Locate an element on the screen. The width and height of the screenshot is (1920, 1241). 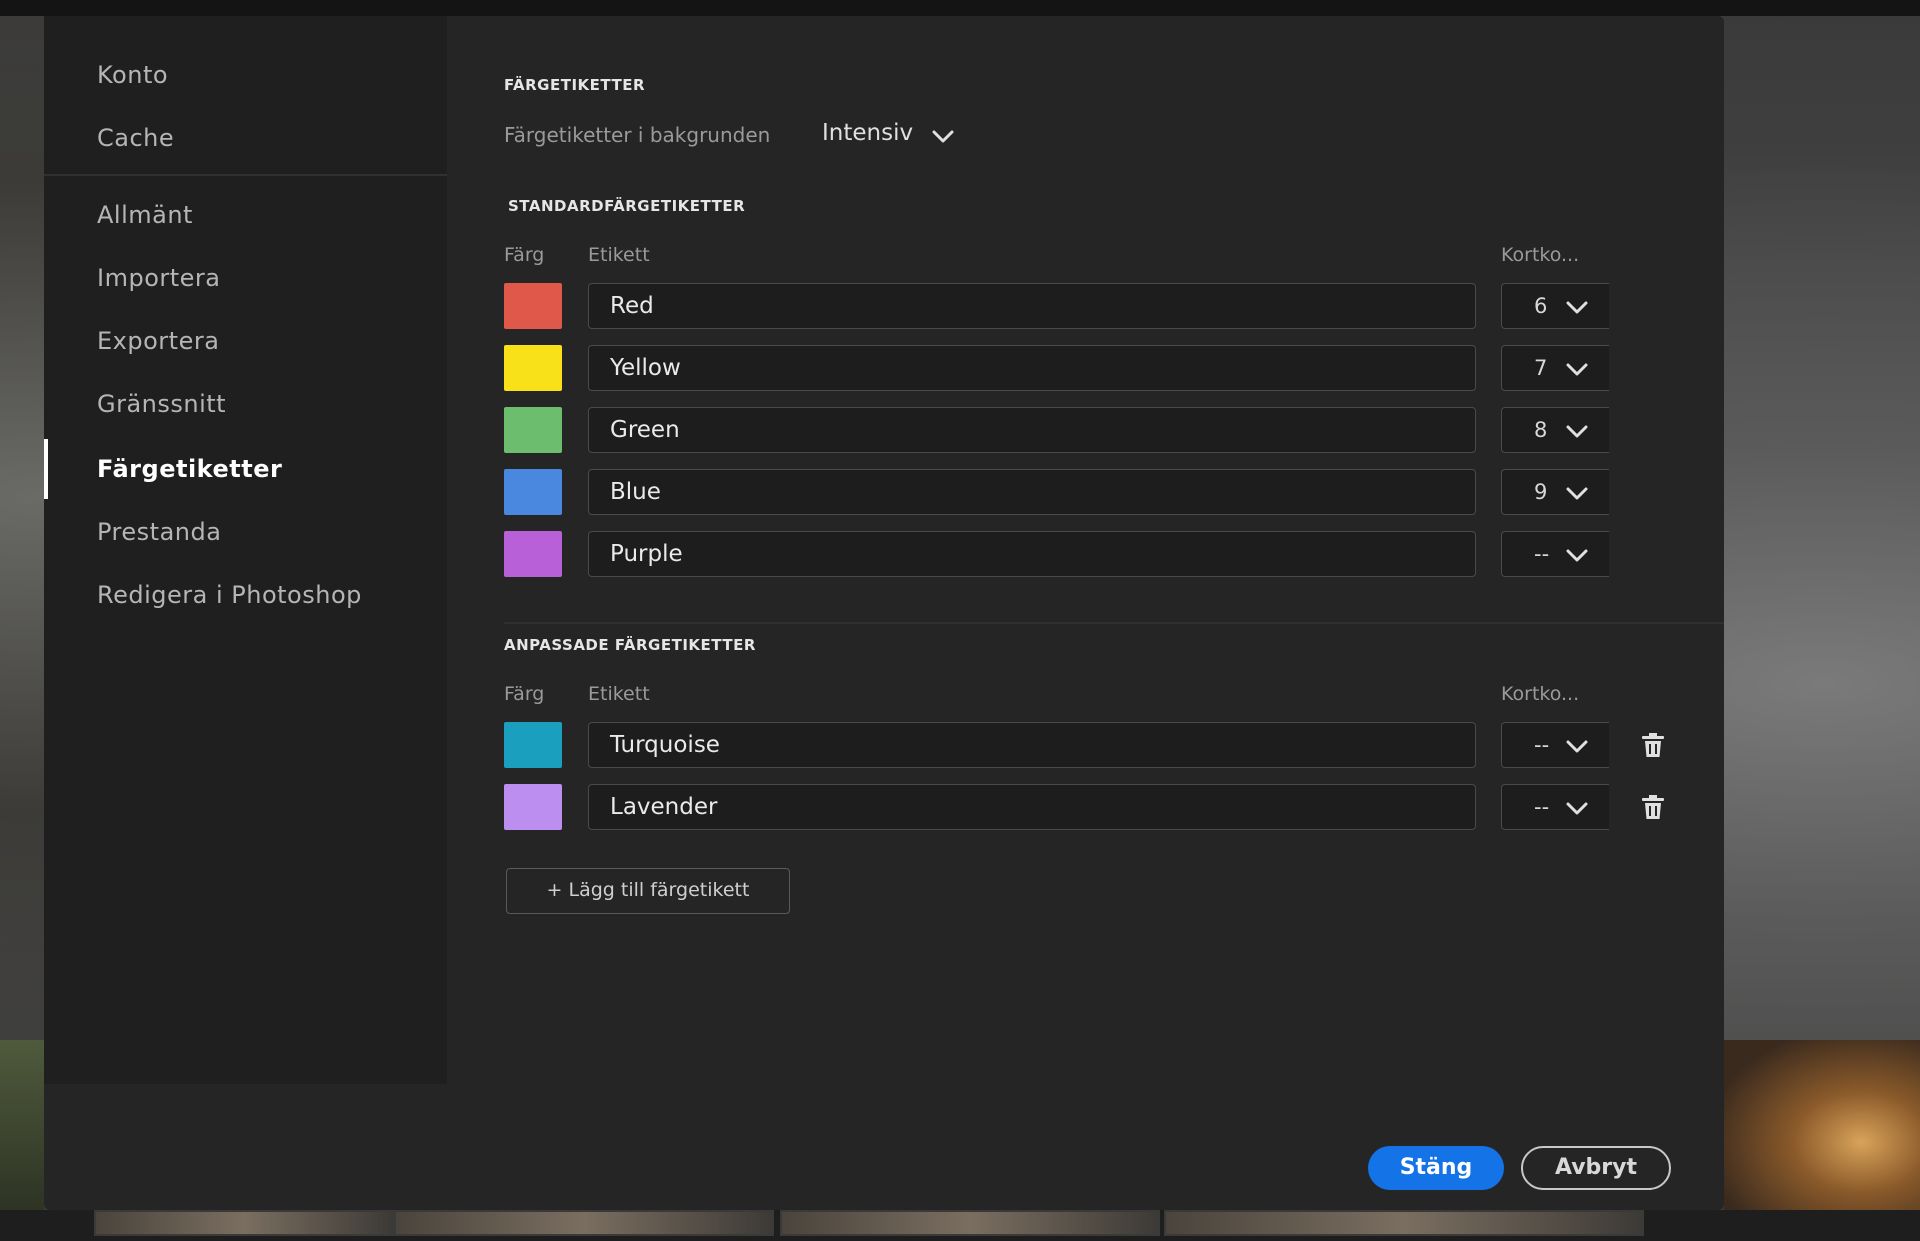
label-name-input: Purple is located at coordinates (1032, 554).